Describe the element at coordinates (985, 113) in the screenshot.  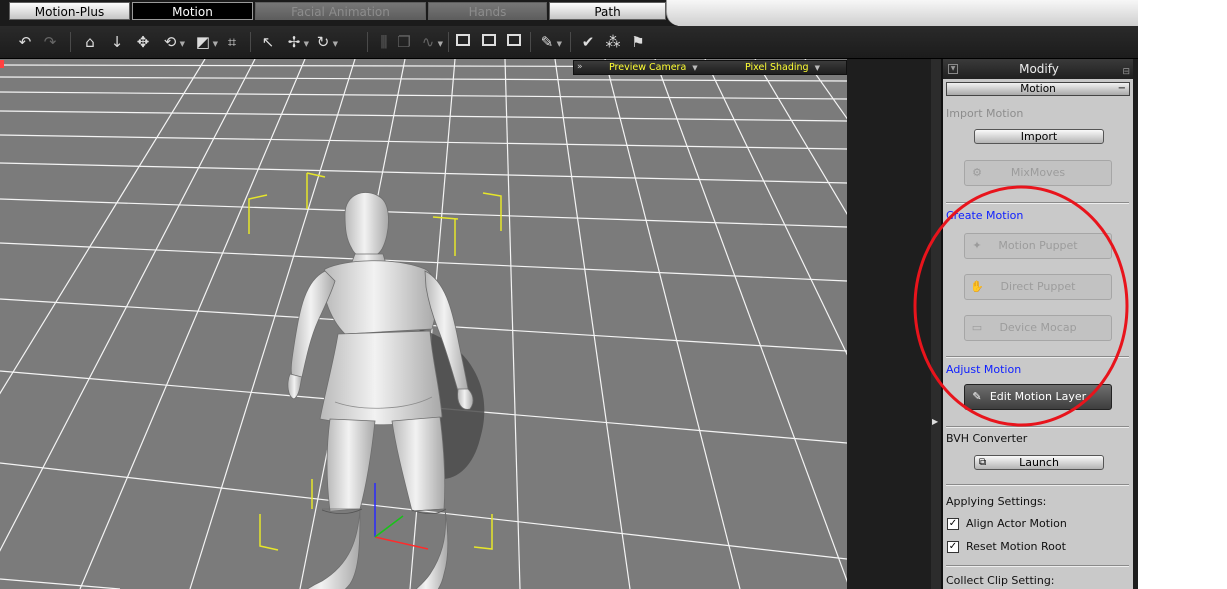
I see `import-motion-heading: Import Motion` at that location.